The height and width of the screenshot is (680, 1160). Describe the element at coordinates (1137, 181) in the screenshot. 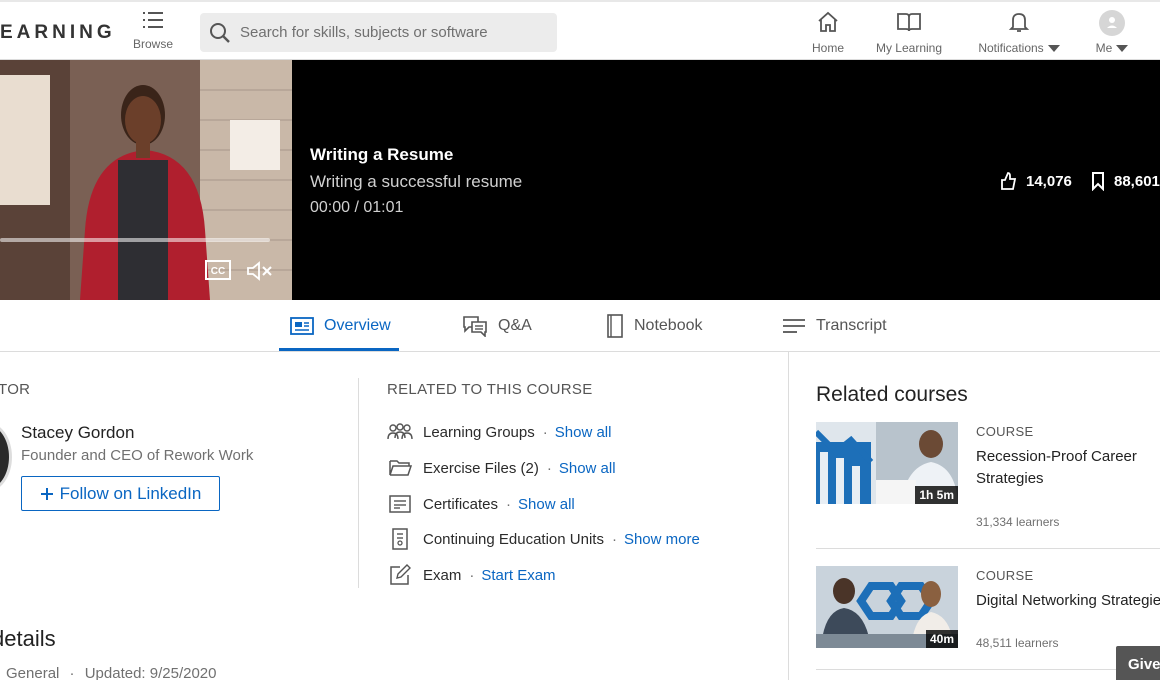

I see `save-count: 88,601` at that location.